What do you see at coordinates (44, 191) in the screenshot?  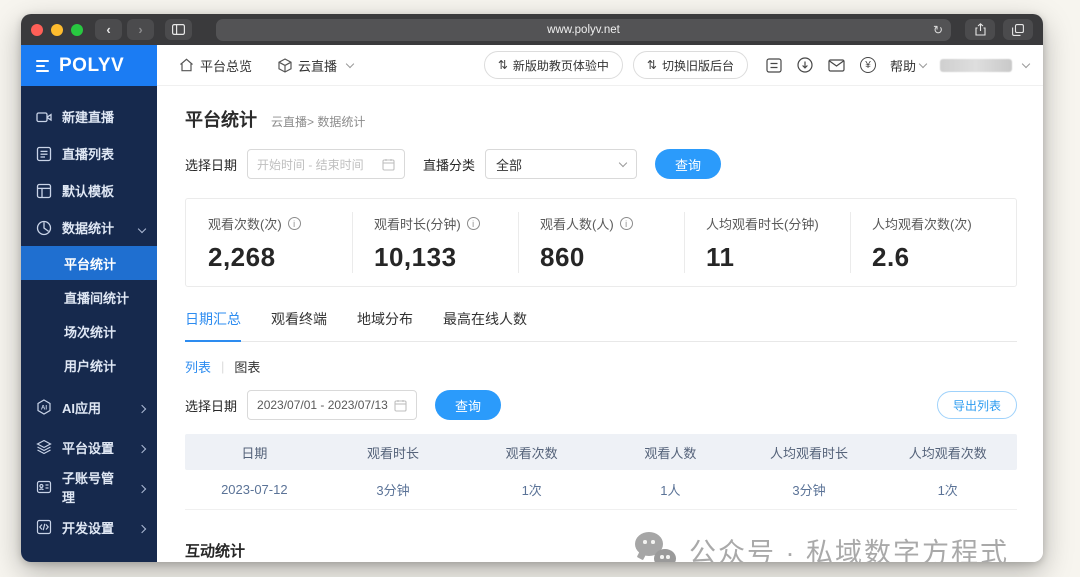 I see `template-icon` at bounding box center [44, 191].